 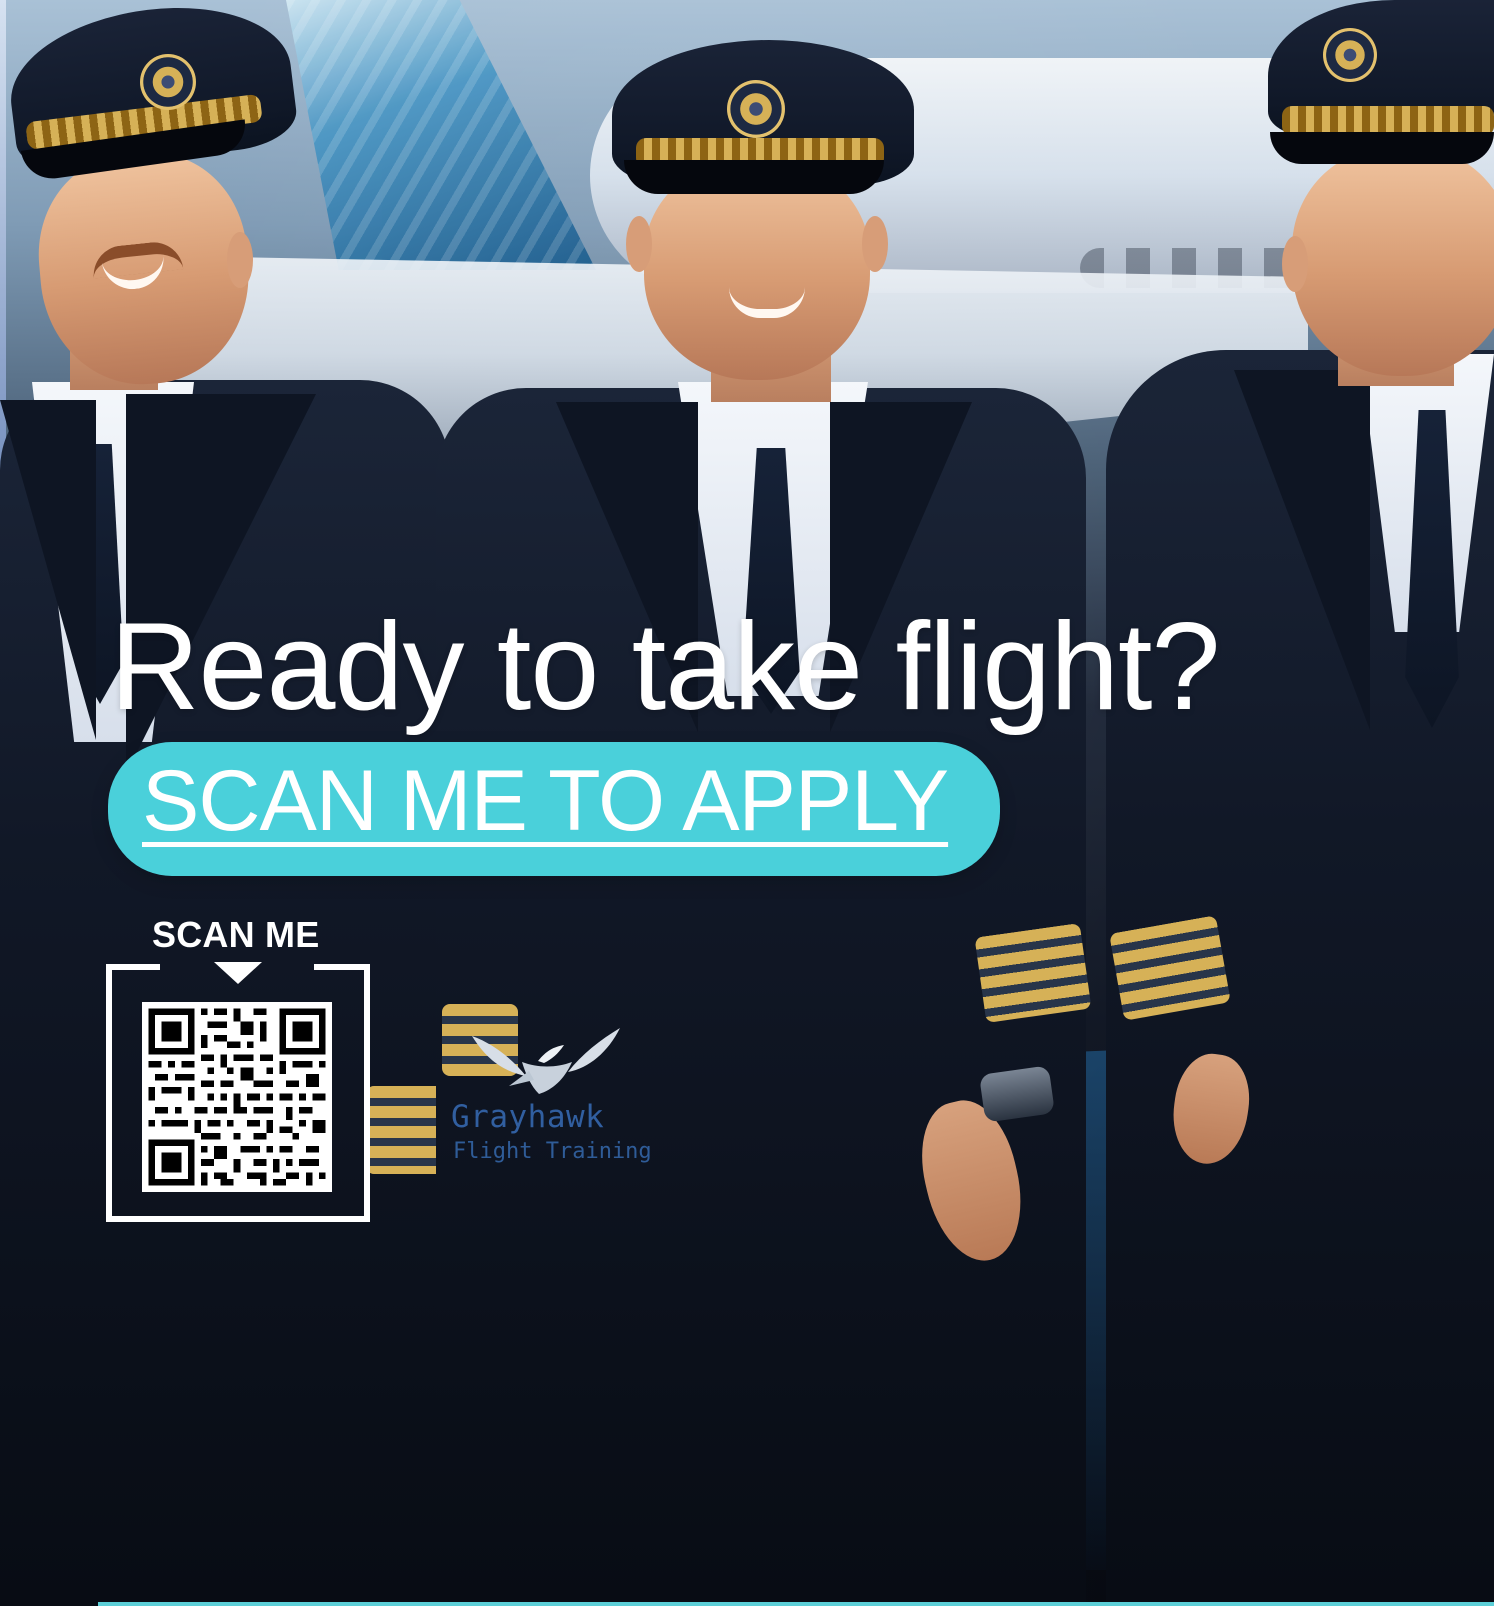 What do you see at coordinates (1393, 262) in the screenshot?
I see `pilot-right-face` at bounding box center [1393, 262].